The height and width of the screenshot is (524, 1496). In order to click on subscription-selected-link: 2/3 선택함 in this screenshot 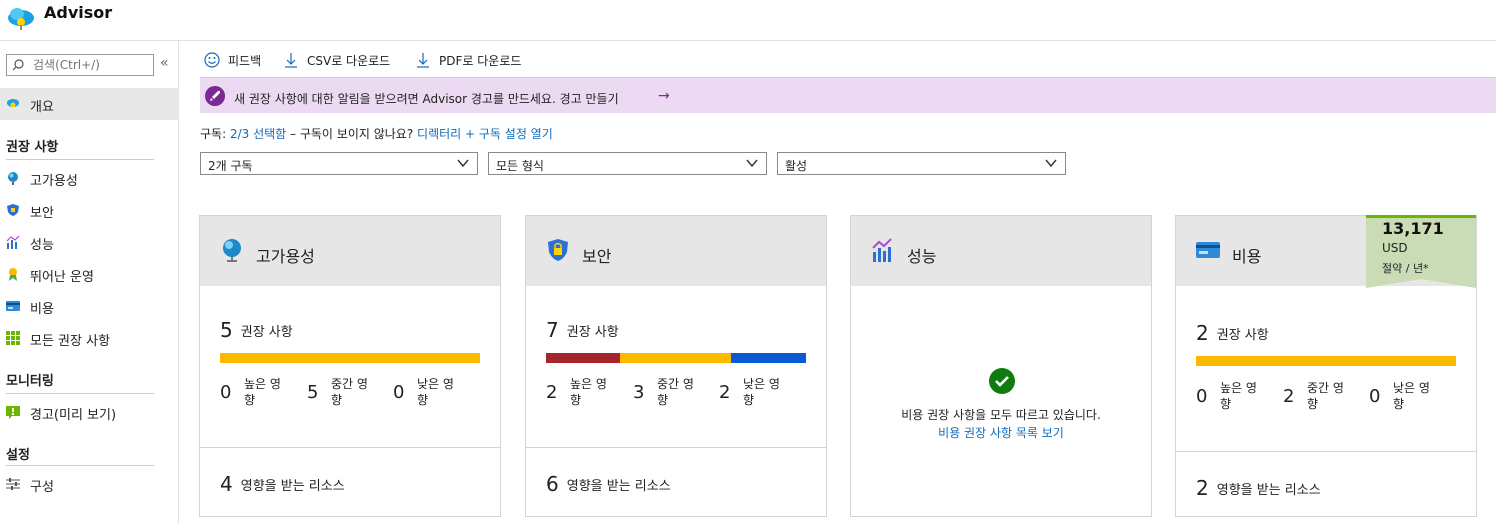, I will do `click(258, 134)`.